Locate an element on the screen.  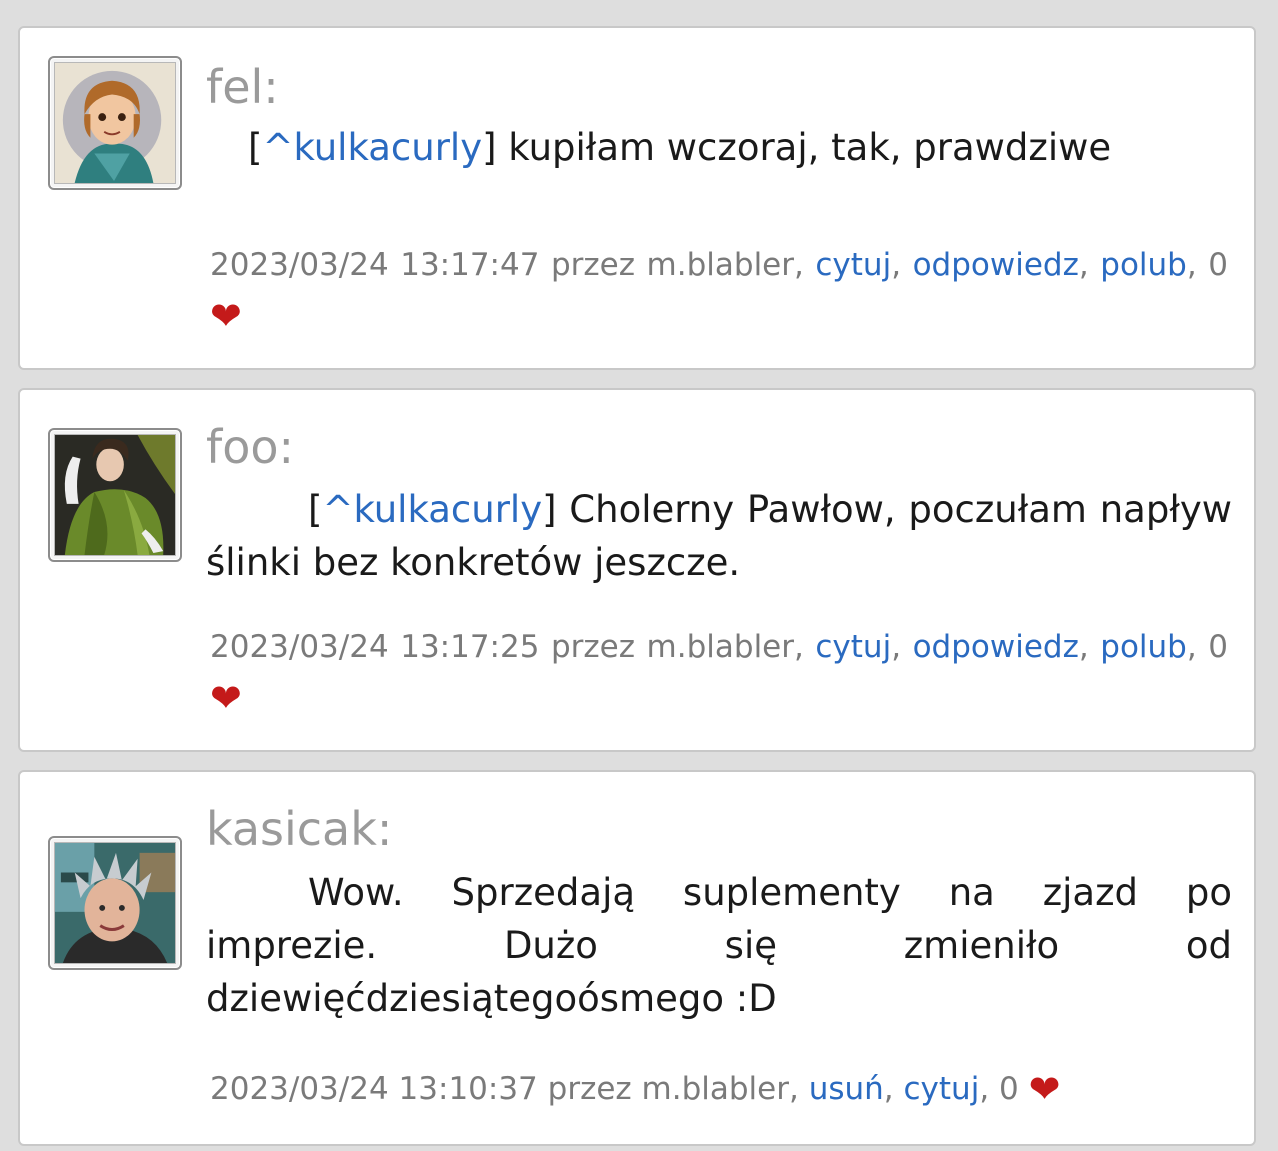
author-name: fel: is located at coordinates (242, 87).